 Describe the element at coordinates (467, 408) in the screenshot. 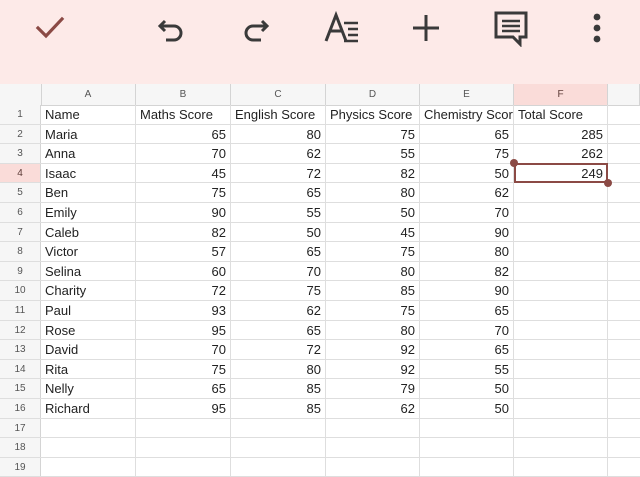

I see `cell-e16: 50` at that location.